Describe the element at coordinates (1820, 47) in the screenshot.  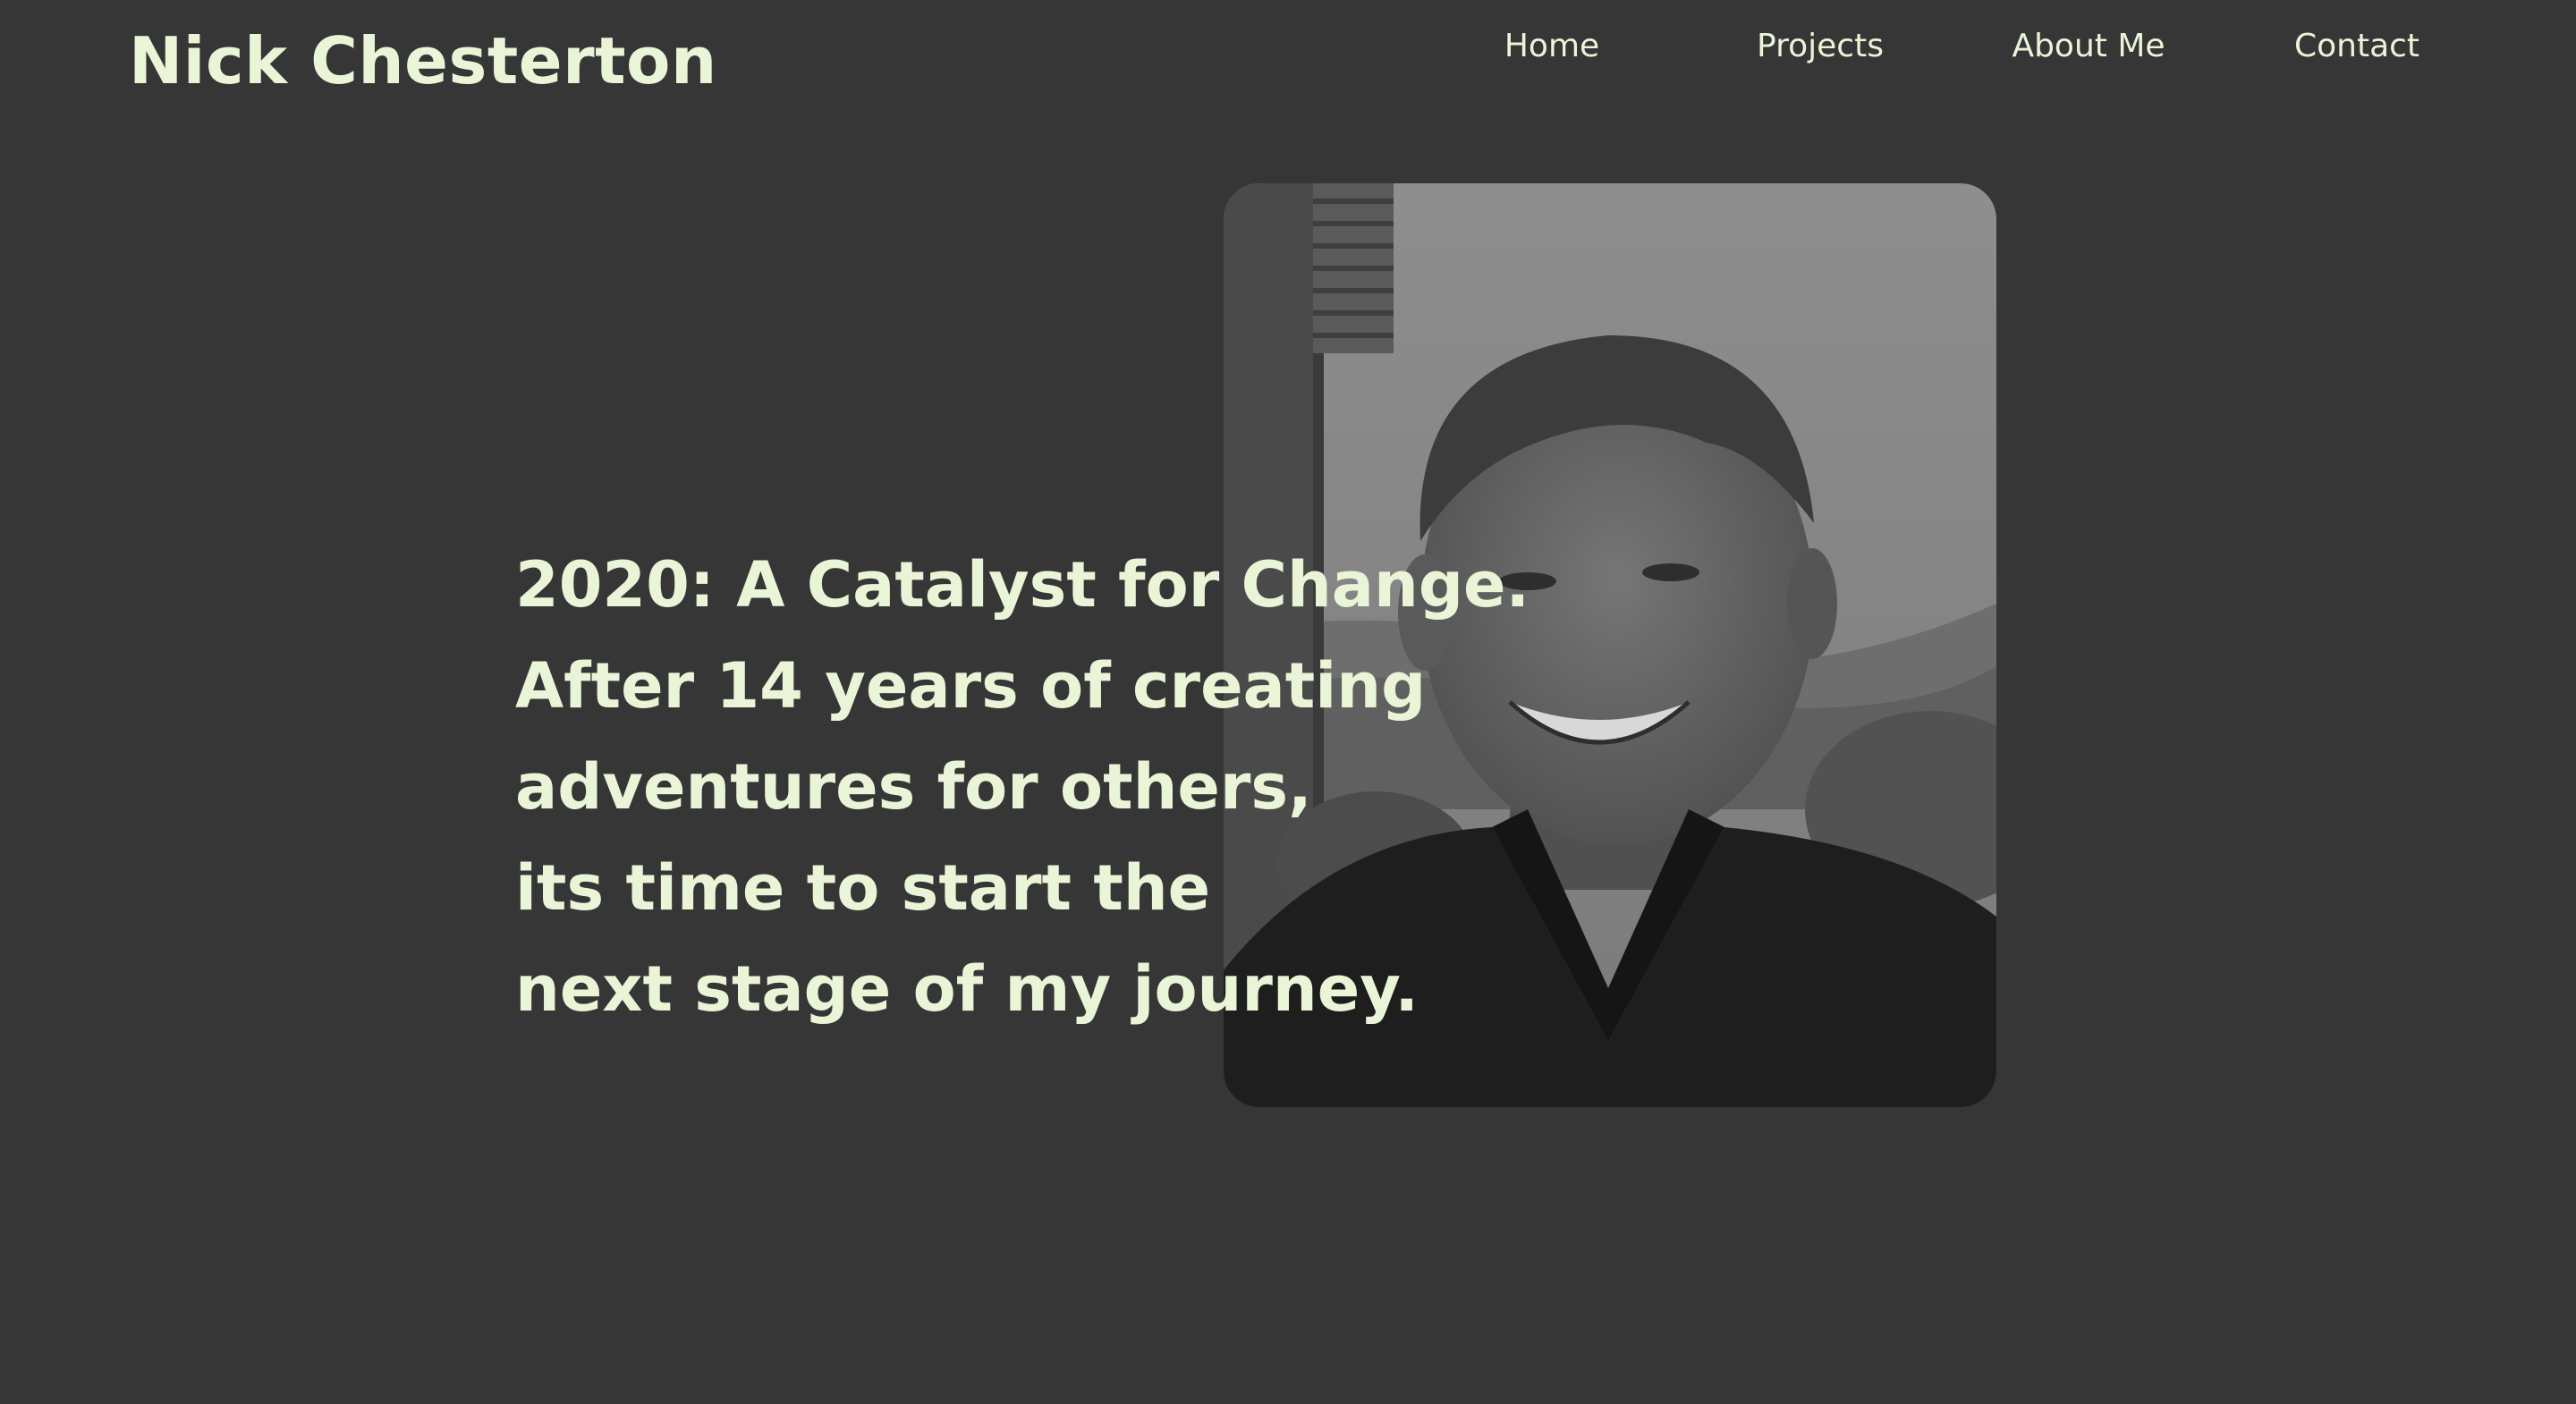
I see `nav-projects-link: Projects` at that location.